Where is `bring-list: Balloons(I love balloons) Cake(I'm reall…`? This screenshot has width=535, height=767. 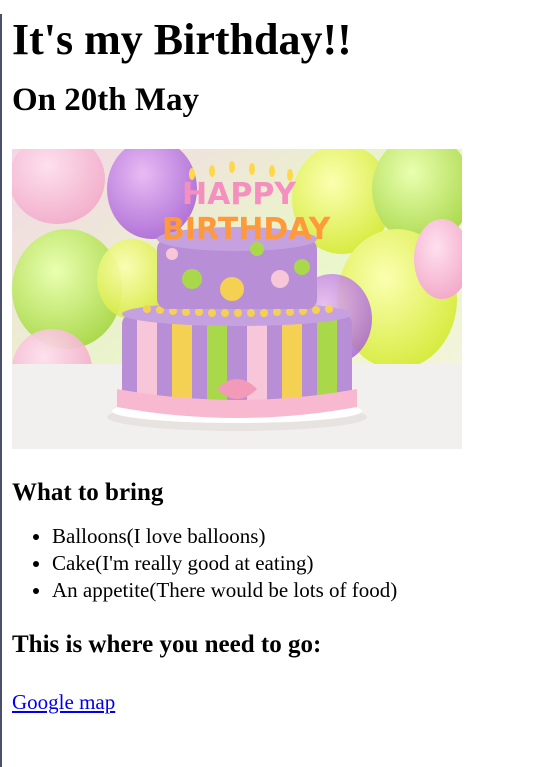
bring-list: Balloons(I love balloons) Cake(I'm reall… is located at coordinates (273, 563).